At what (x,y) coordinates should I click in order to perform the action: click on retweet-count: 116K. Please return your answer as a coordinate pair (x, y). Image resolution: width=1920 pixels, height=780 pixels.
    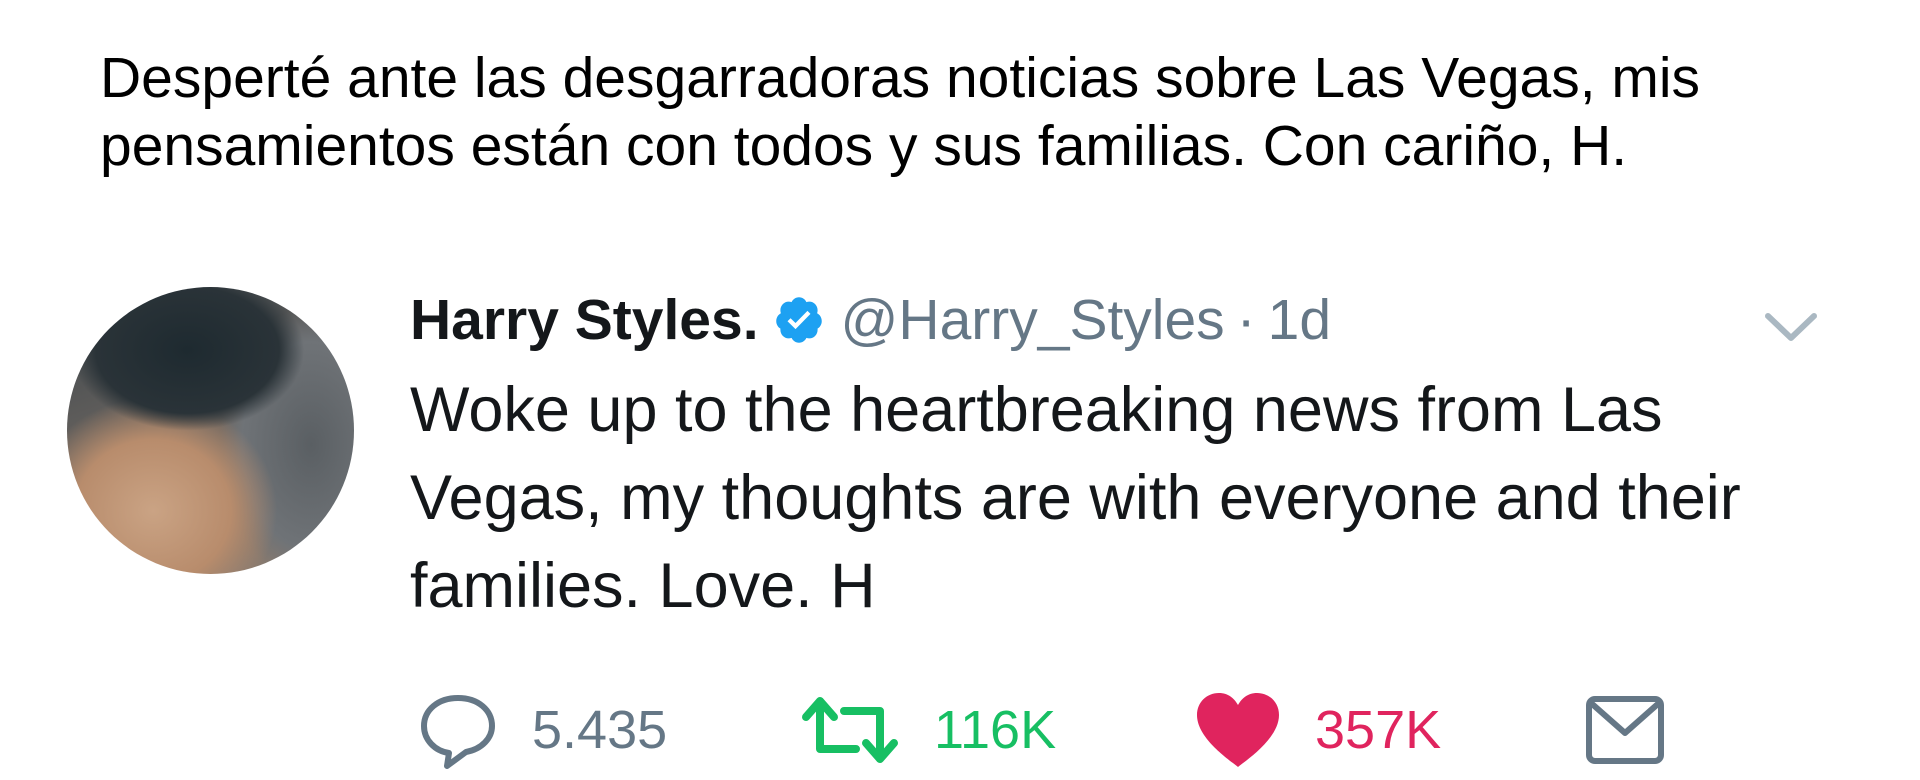
    Looking at the image, I should click on (995, 730).